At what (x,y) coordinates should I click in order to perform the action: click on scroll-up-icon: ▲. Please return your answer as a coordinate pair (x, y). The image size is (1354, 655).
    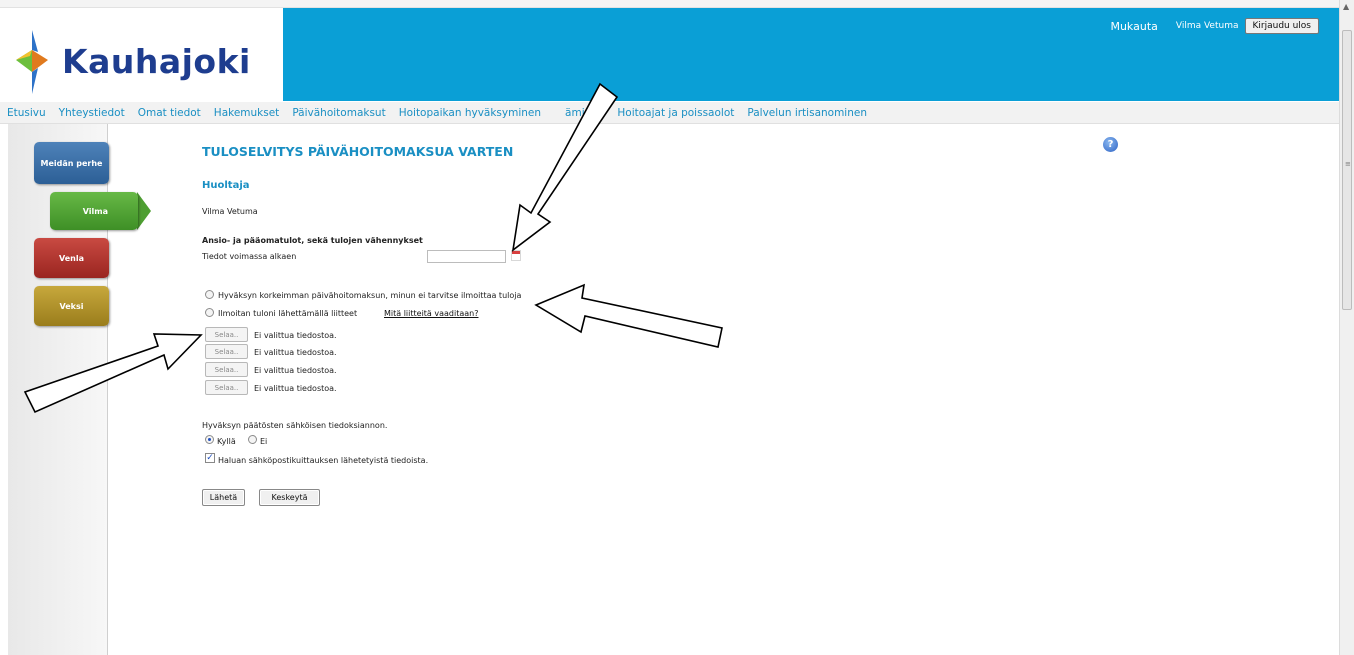
    Looking at the image, I should click on (1346, 6).